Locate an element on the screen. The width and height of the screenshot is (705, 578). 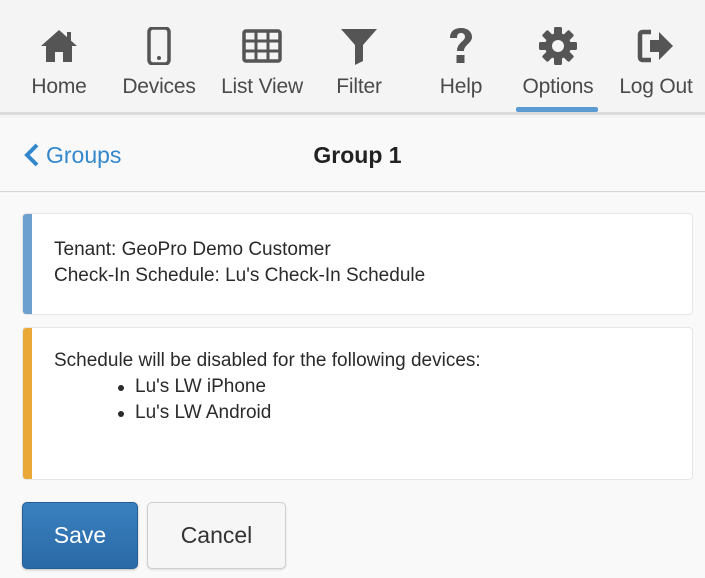
info-accent-bar is located at coordinates (27, 264).